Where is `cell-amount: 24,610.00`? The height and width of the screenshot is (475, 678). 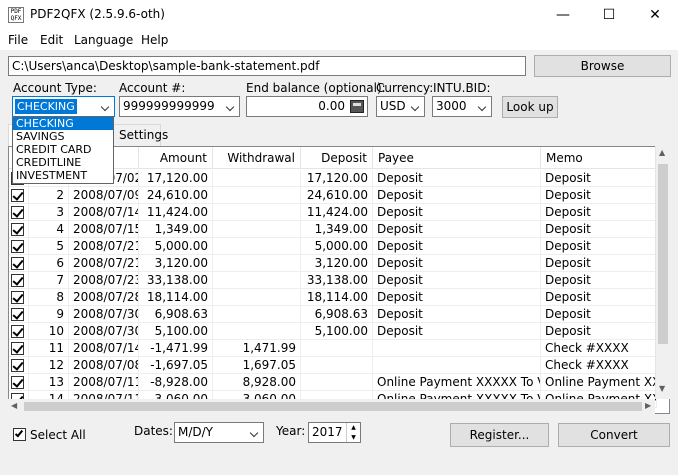 cell-amount: 24,610.00 is located at coordinates (176, 195).